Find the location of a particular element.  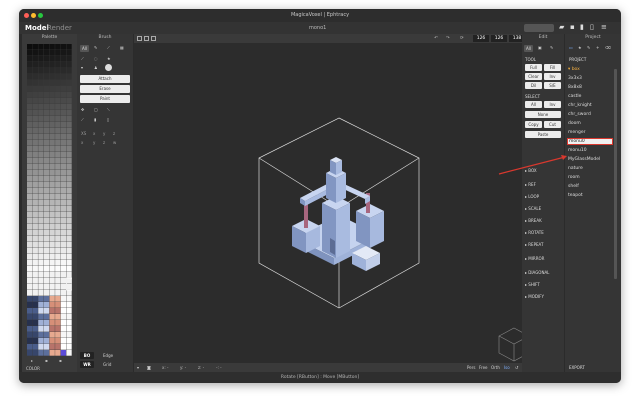

project-item: teapot is located at coordinates (575, 195).